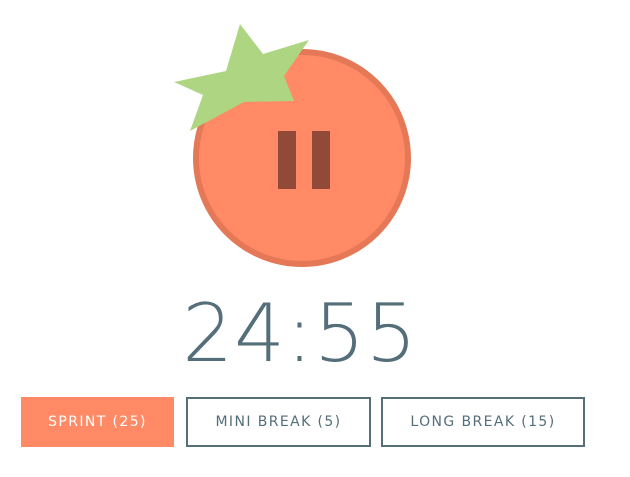 This screenshot has width=630, height=477. What do you see at coordinates (278, 422) in the screenshot?
I see `mini-break-button: MINI BREAK (5)` at bounding box center [278, 422].